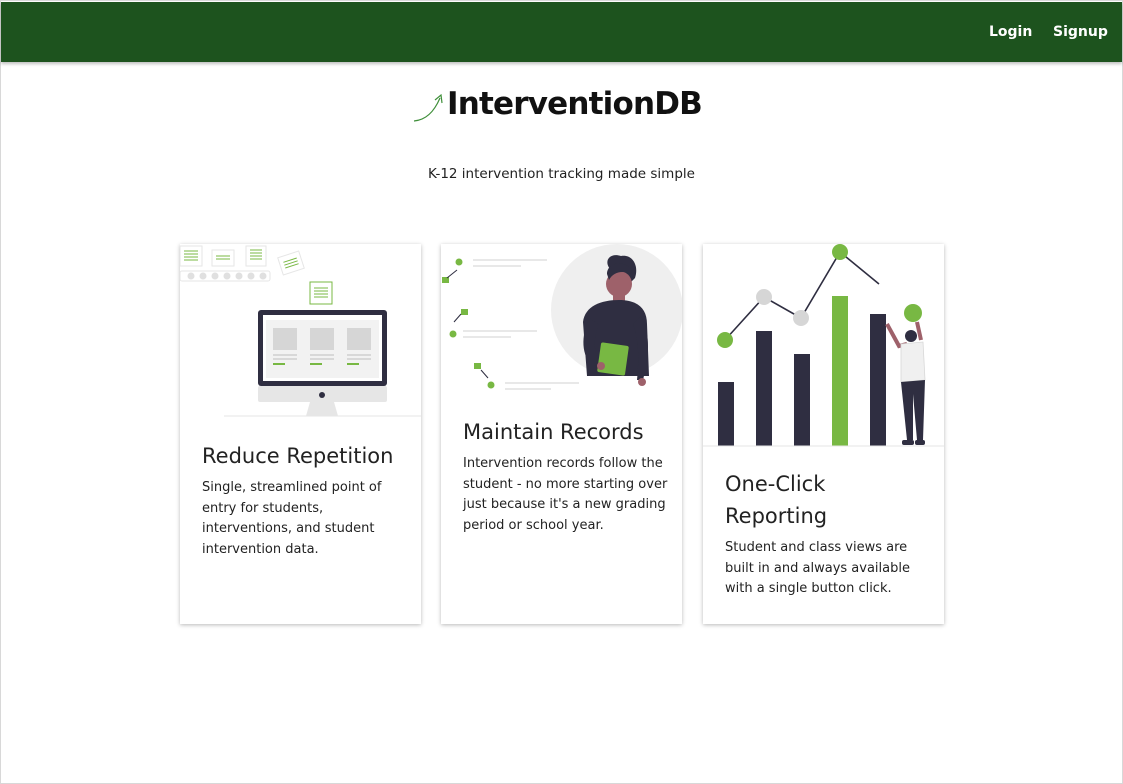 This screenshot has height=784, width=1123. Describe the element at coordinates (1010, 32) in the screenshot. I see `login-link: Login` at that location.